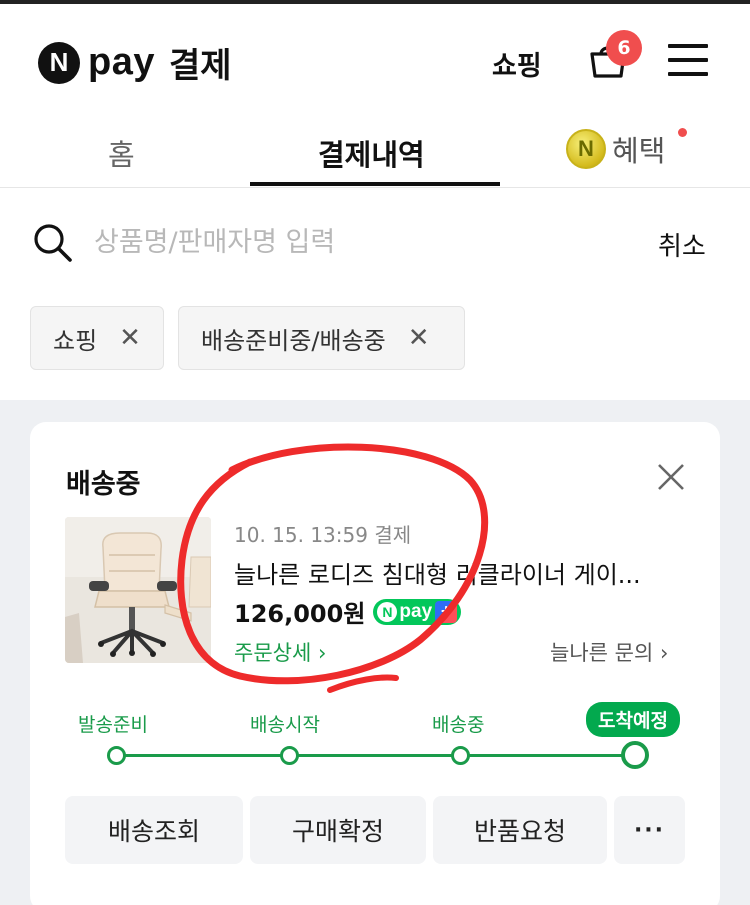  Describe the element at coordinates (639, 151) in the screenshot. I see `tab-benefits-label: 혜택` at that location.